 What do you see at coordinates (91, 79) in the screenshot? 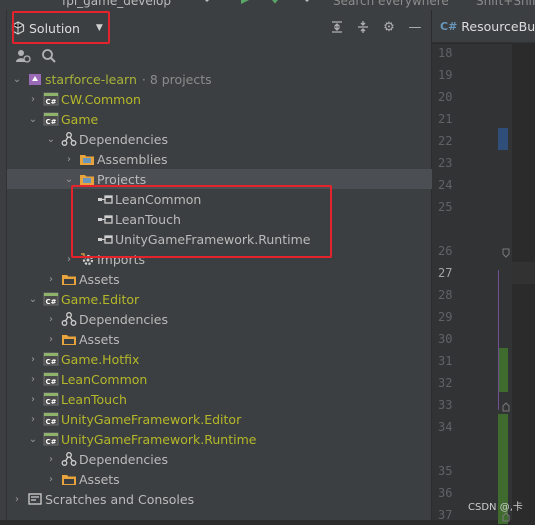
I see `solution-name: starforce-learn` at bounding box center [91, 79].